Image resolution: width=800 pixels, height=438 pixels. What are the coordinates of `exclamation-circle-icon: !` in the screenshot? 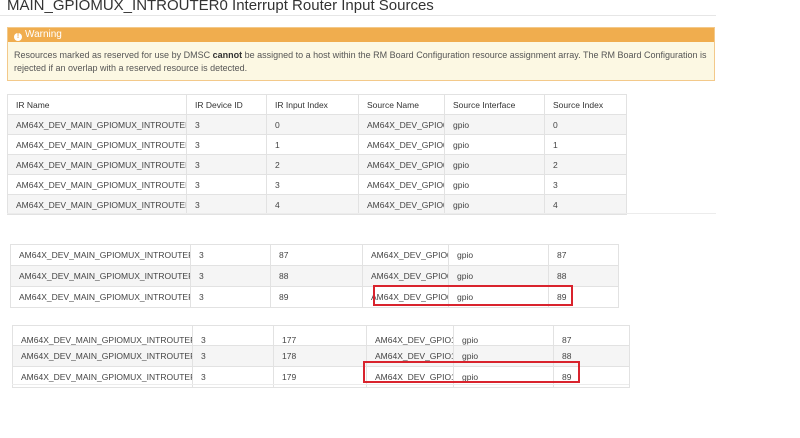 It's located at (18, 37).